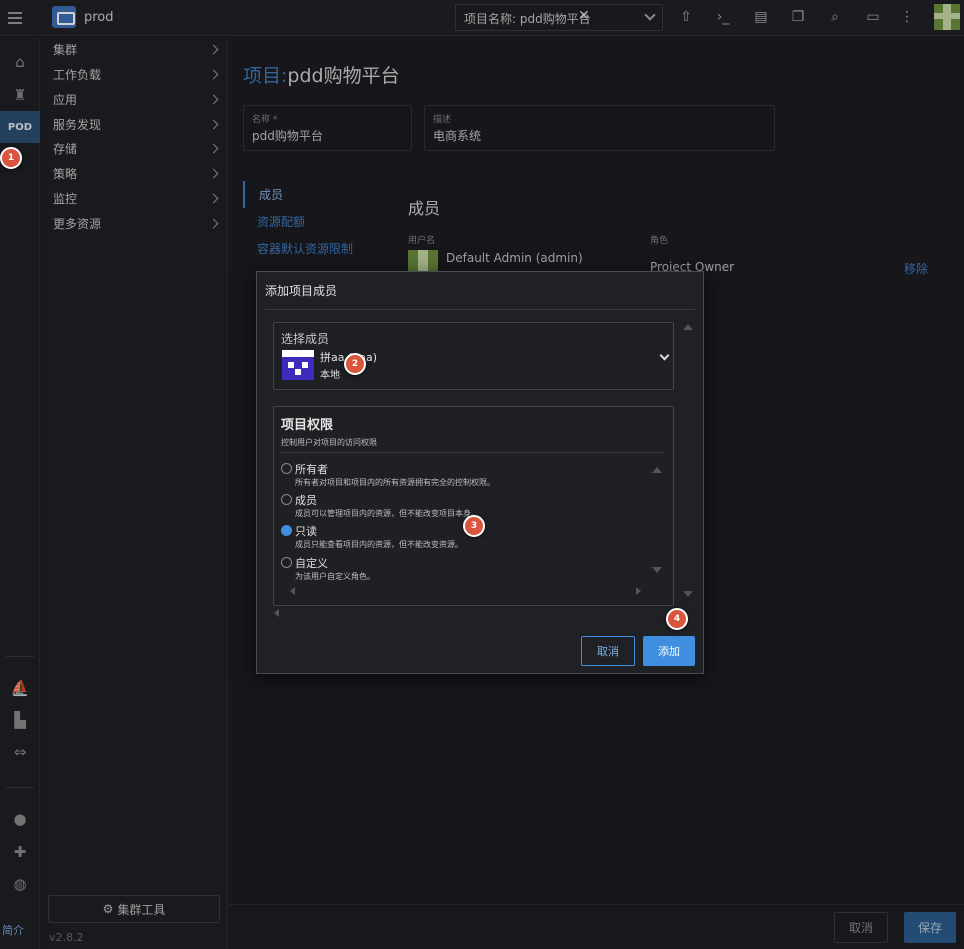  Describe the element at coordinates (473, 452) in the screenshot. I see `permissions-divider` at that location.